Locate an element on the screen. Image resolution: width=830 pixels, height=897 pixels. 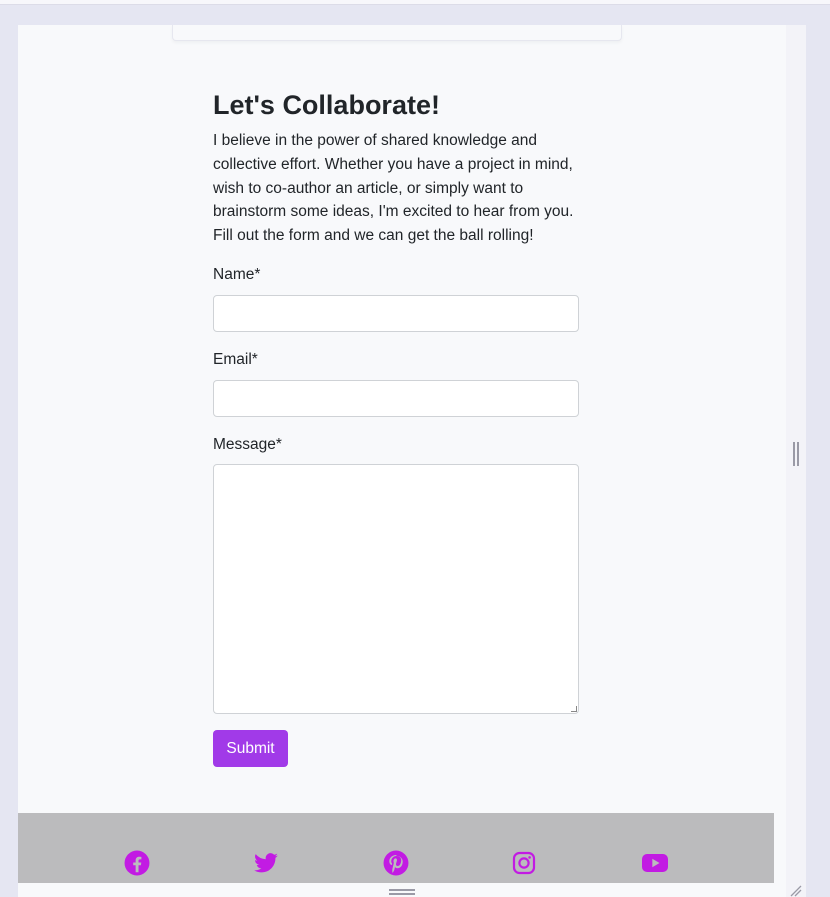
name-field is located at coordinates (396, 313).